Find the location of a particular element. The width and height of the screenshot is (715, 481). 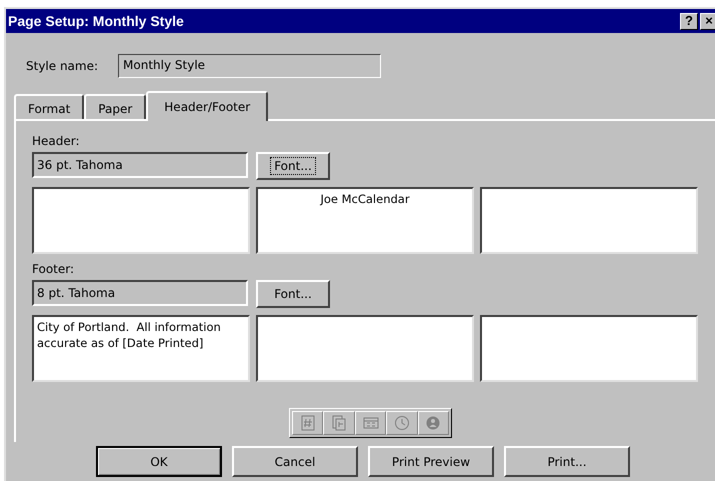

style-name-field: Monthly Style is located at coordinates (250, 66).